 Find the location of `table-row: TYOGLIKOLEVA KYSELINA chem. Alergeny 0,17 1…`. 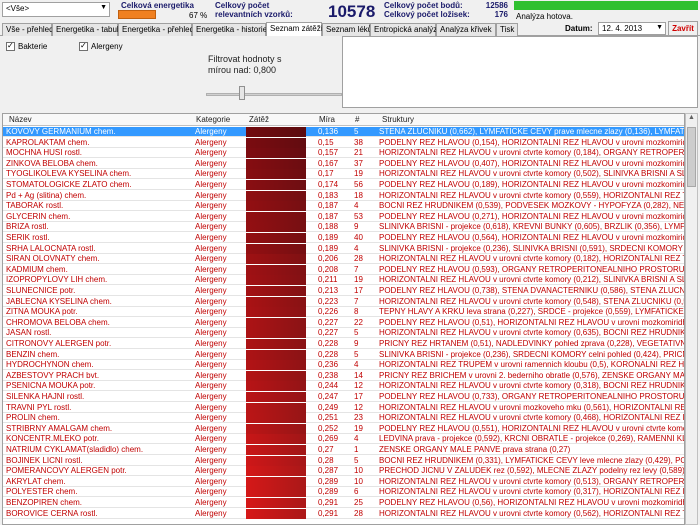

table-row: TYOGLIKOLEVA KYSELINA chem. Alergeny 0,17 1… is located at coordinates (343, 174).